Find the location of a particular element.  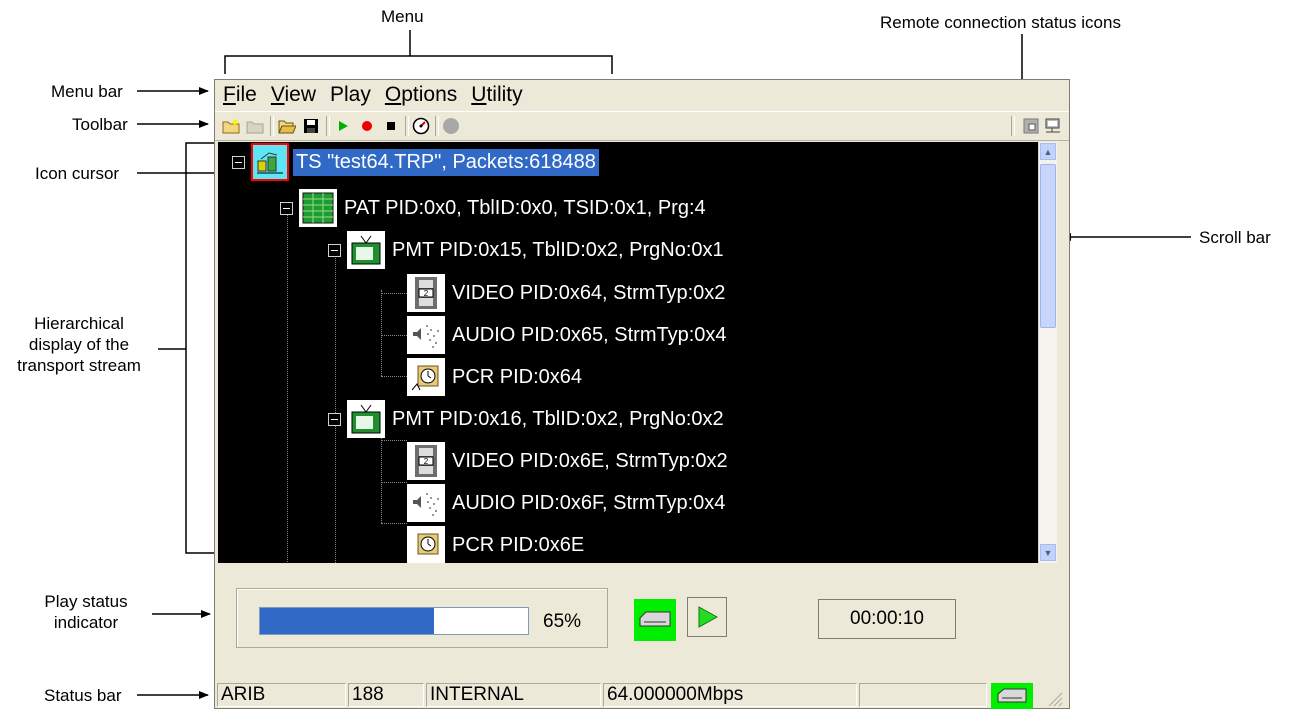

menu-utility-label: tility is located at coordinates (504, 94).